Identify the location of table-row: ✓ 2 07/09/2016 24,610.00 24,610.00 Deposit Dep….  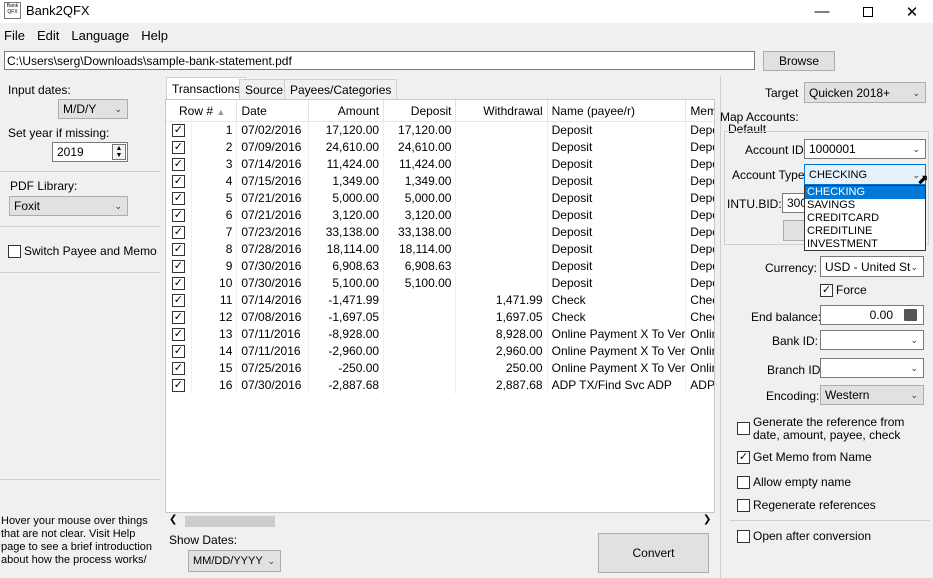
(440, 147).